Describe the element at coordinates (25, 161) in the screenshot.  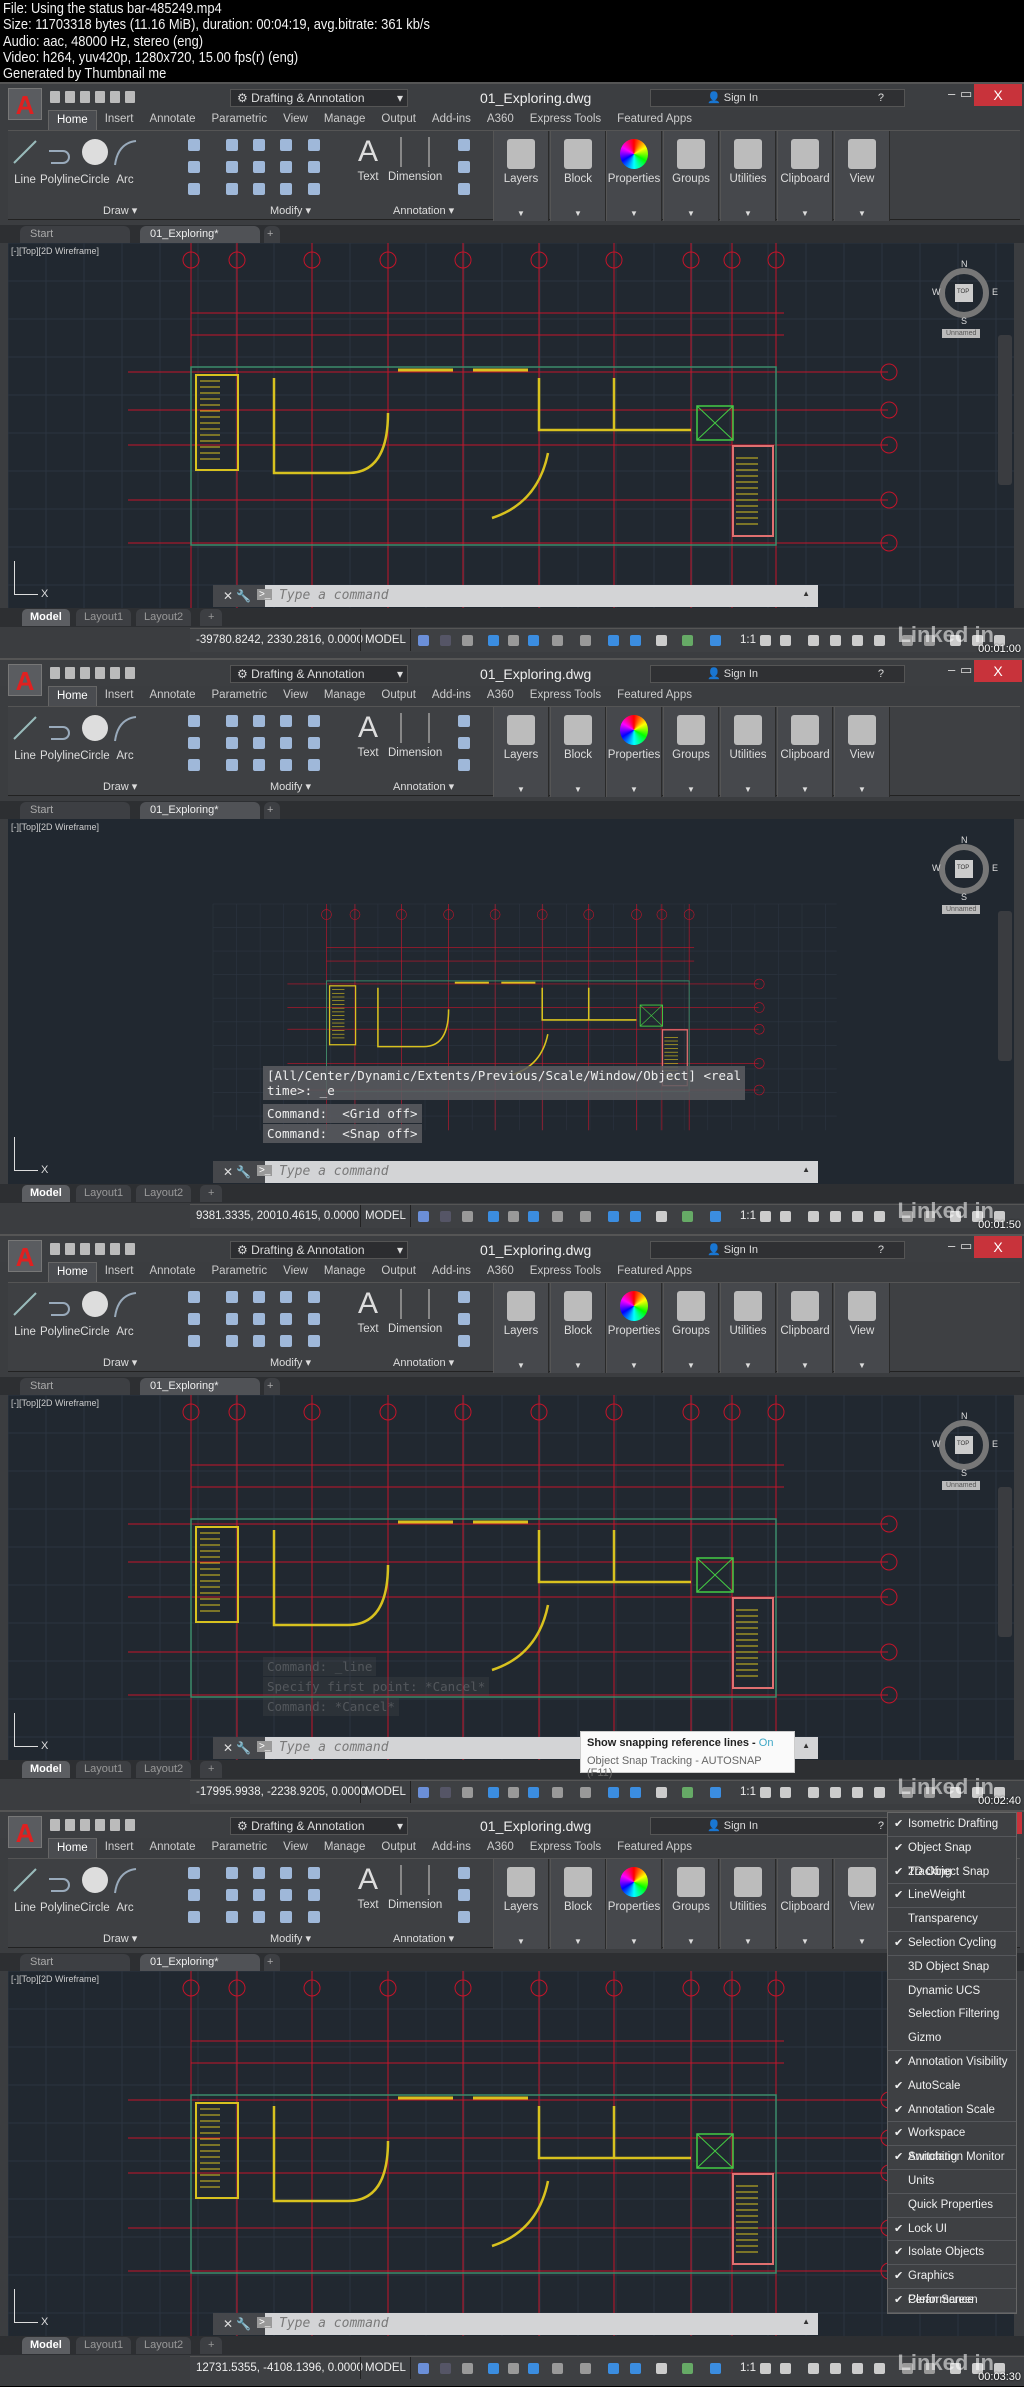
I see `draw-line-button: Line` at that location.